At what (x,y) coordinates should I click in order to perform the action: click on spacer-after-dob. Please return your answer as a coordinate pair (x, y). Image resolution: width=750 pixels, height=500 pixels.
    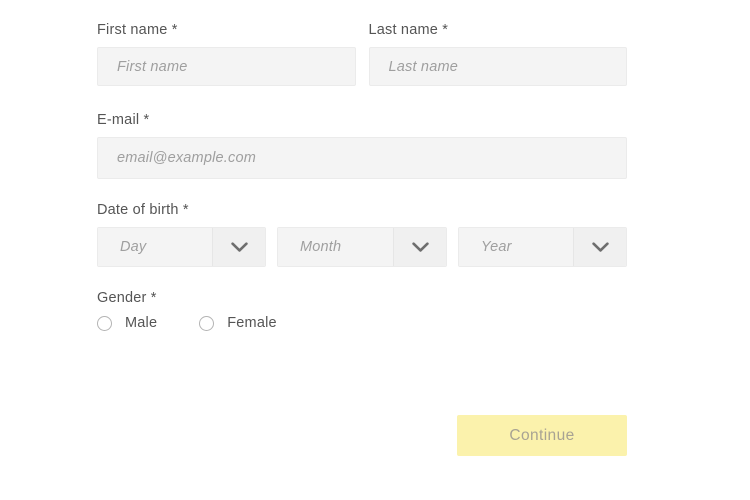
    Looking at the image, I should click on (362, 278).